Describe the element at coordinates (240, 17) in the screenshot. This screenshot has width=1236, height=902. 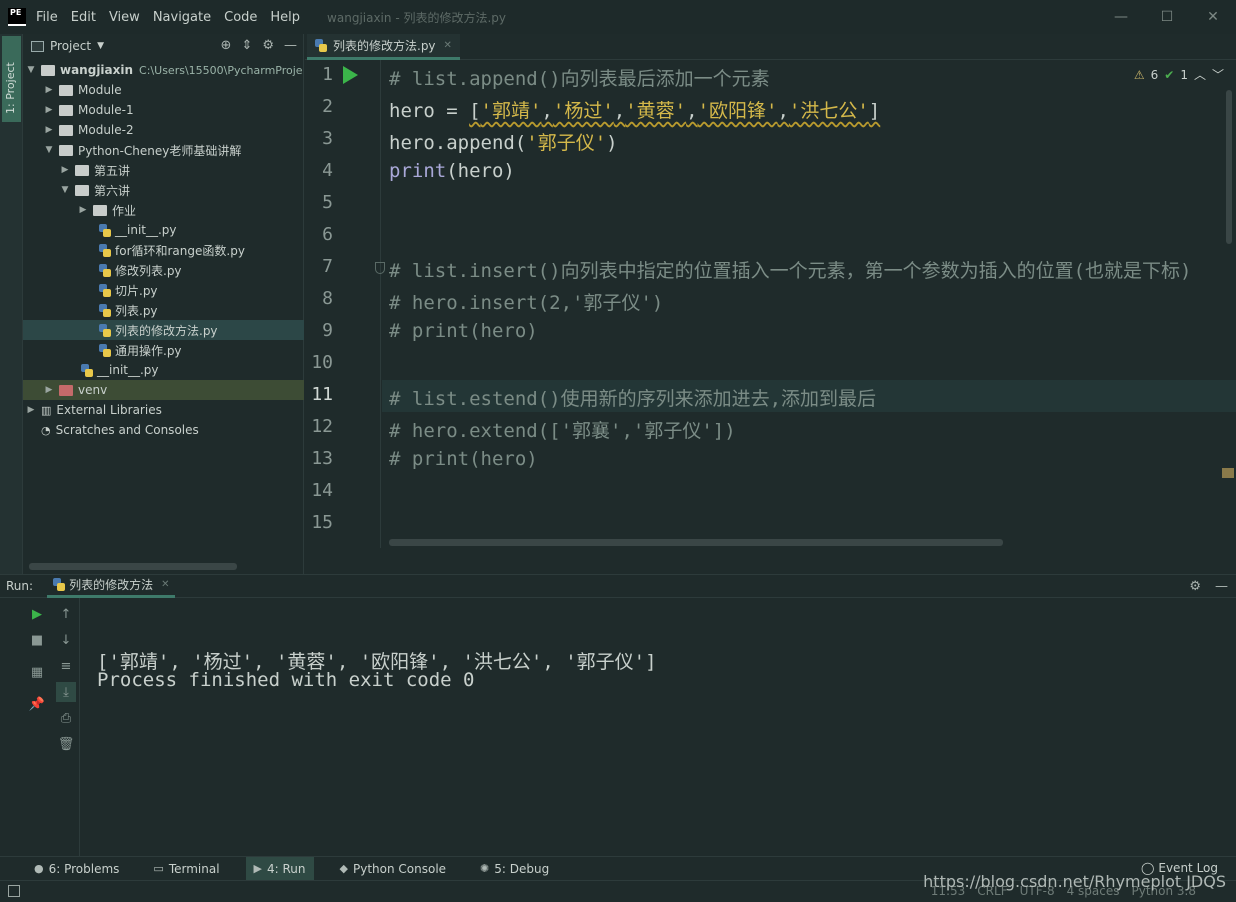
I see `menu-code: Code` at that location.